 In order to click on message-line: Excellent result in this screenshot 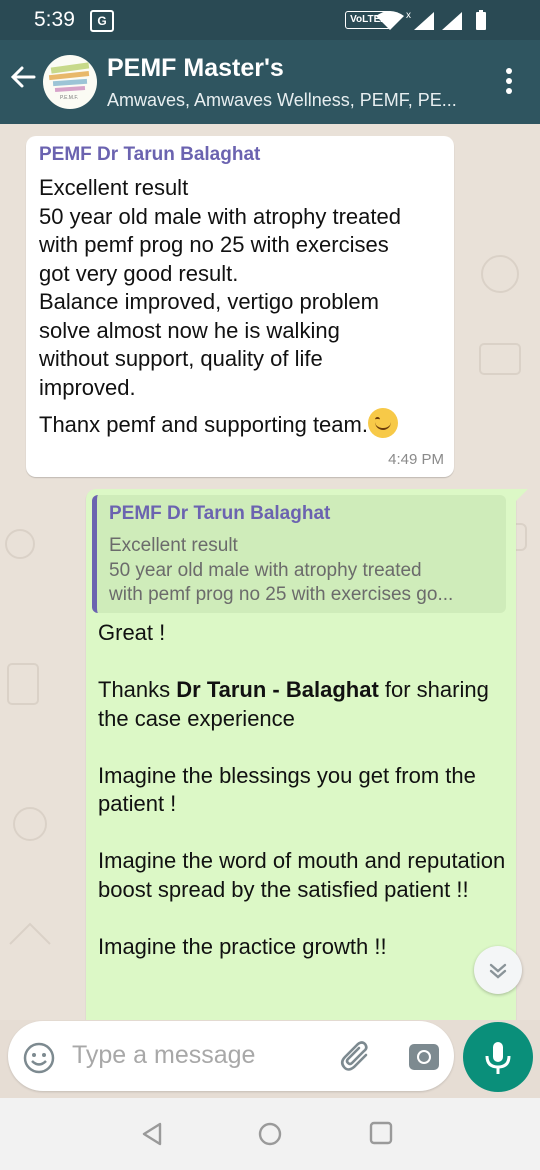, I will do `click(114, 187)`.